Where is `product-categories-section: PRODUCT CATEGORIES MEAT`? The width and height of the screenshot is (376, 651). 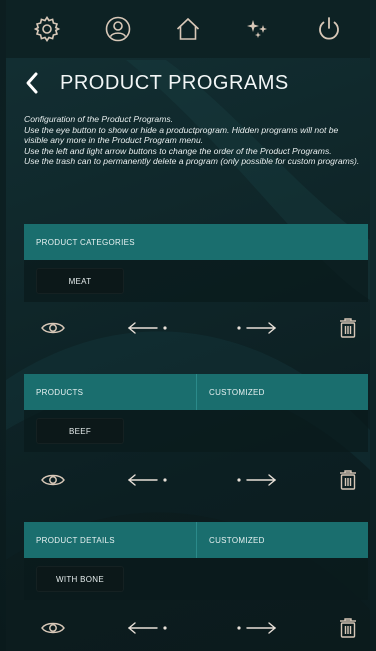
product-categories-section: PRODUCT CATEGORIES MEAT is located at coordinates (196, 263).